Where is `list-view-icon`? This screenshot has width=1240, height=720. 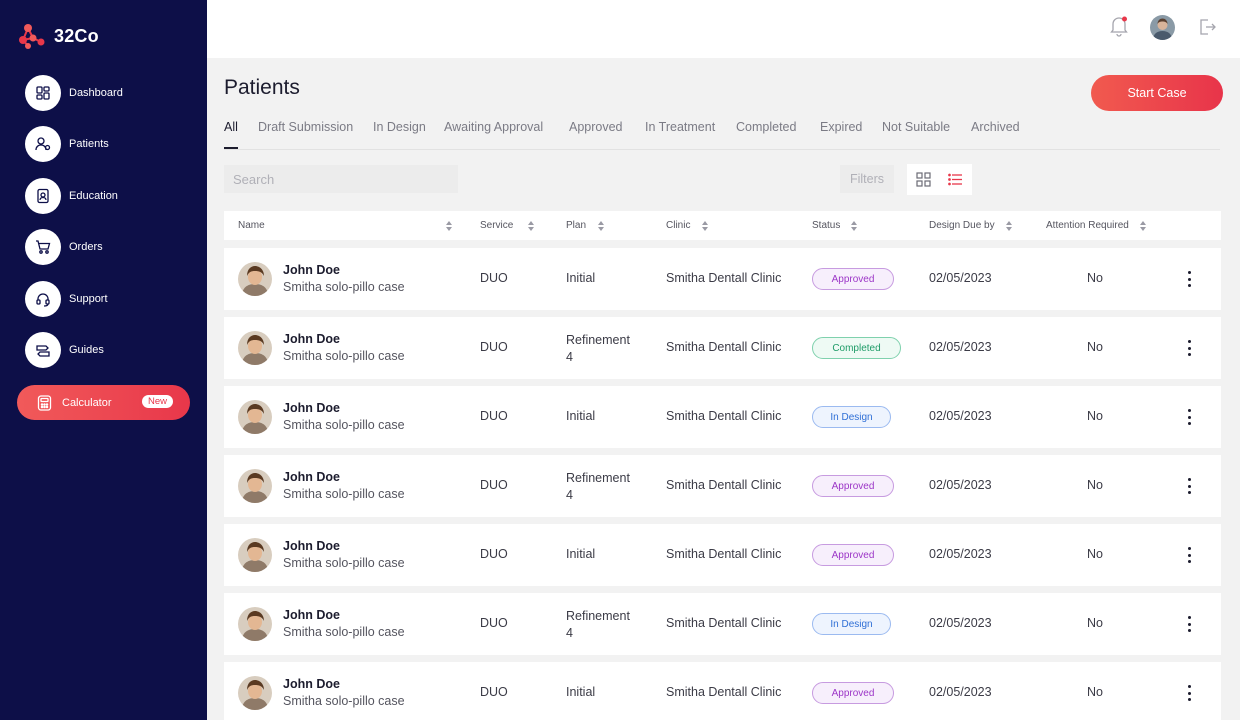
list-view-icon is located at coordinates (955, 179).